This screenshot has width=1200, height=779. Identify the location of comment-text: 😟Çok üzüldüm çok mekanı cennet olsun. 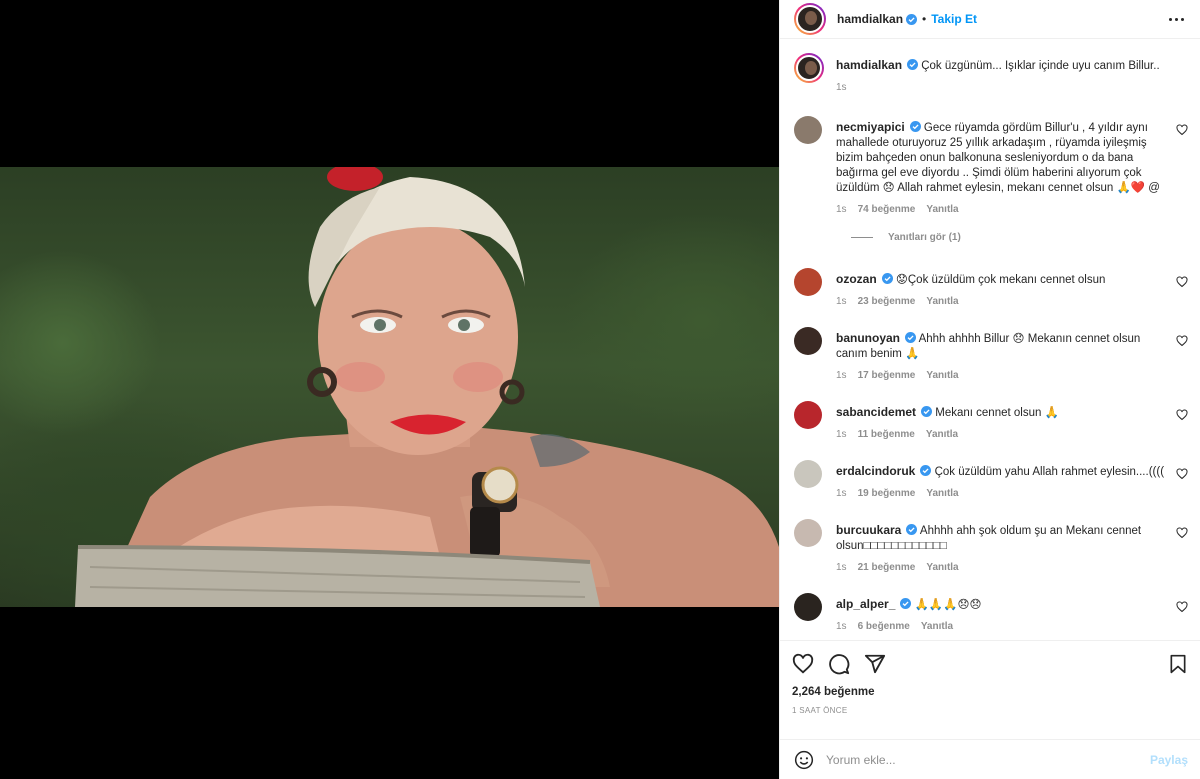
(1000, 280).